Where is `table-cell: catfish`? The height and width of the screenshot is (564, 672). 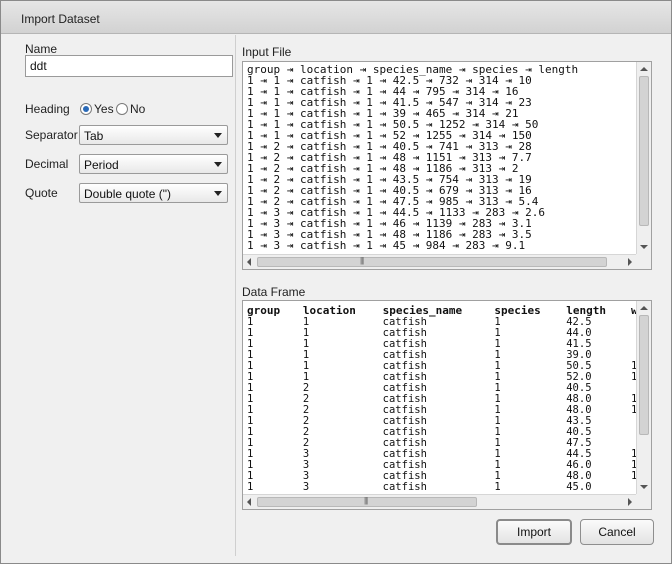 table-cell: catfish is located at coordinates (404, 487).